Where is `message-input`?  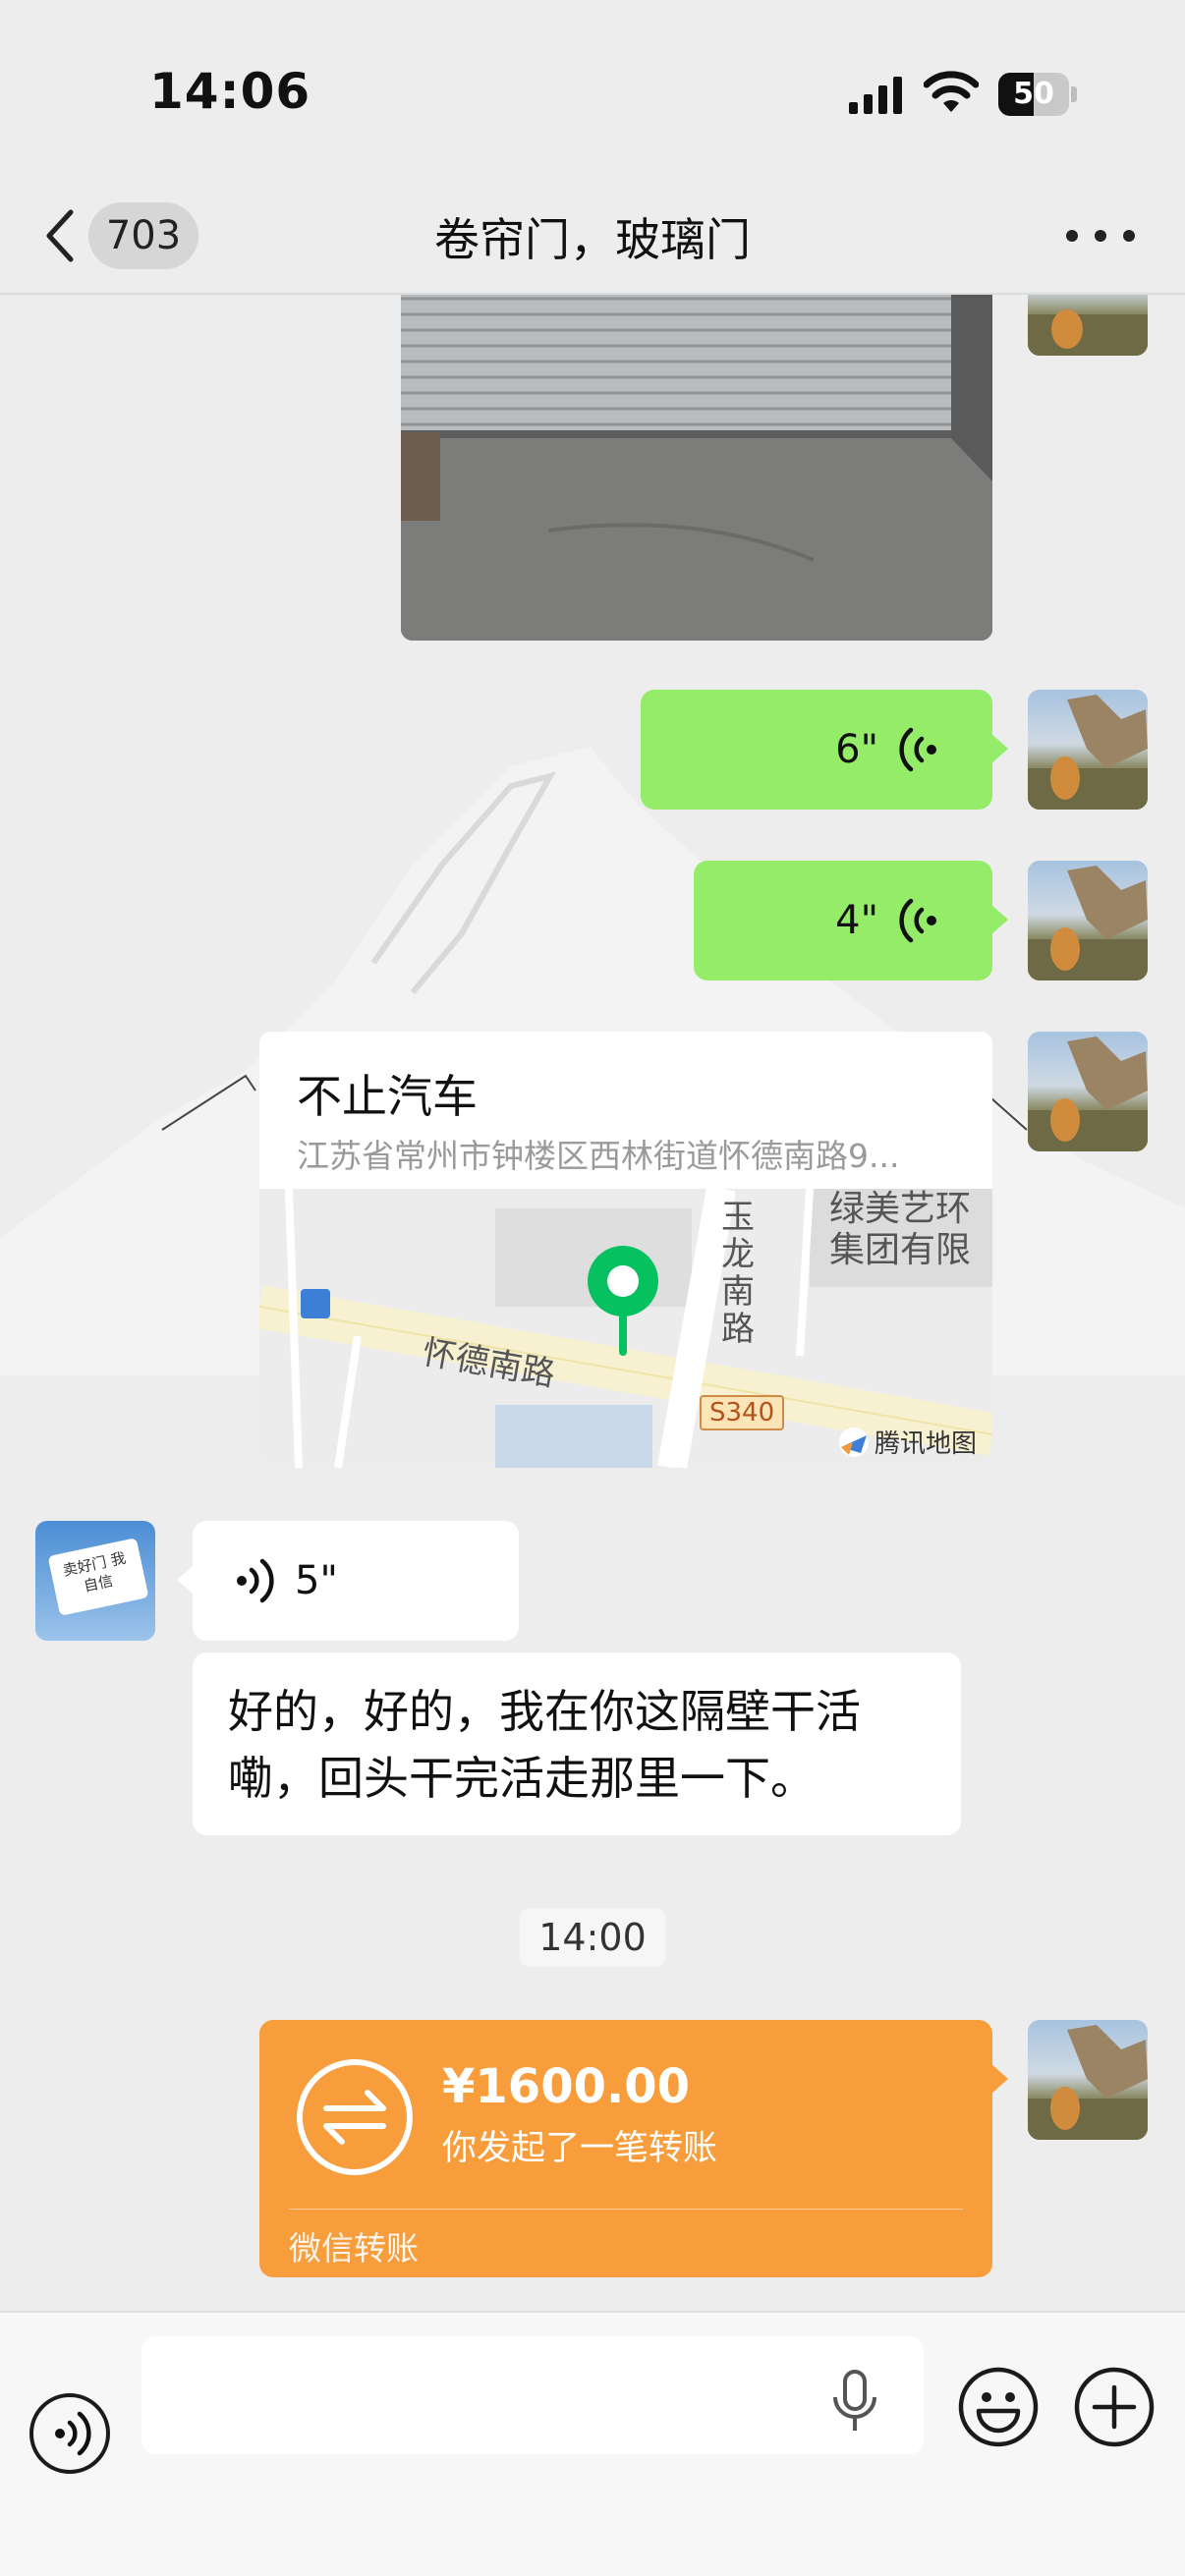
message-input is located at coordinates (532, 2395).